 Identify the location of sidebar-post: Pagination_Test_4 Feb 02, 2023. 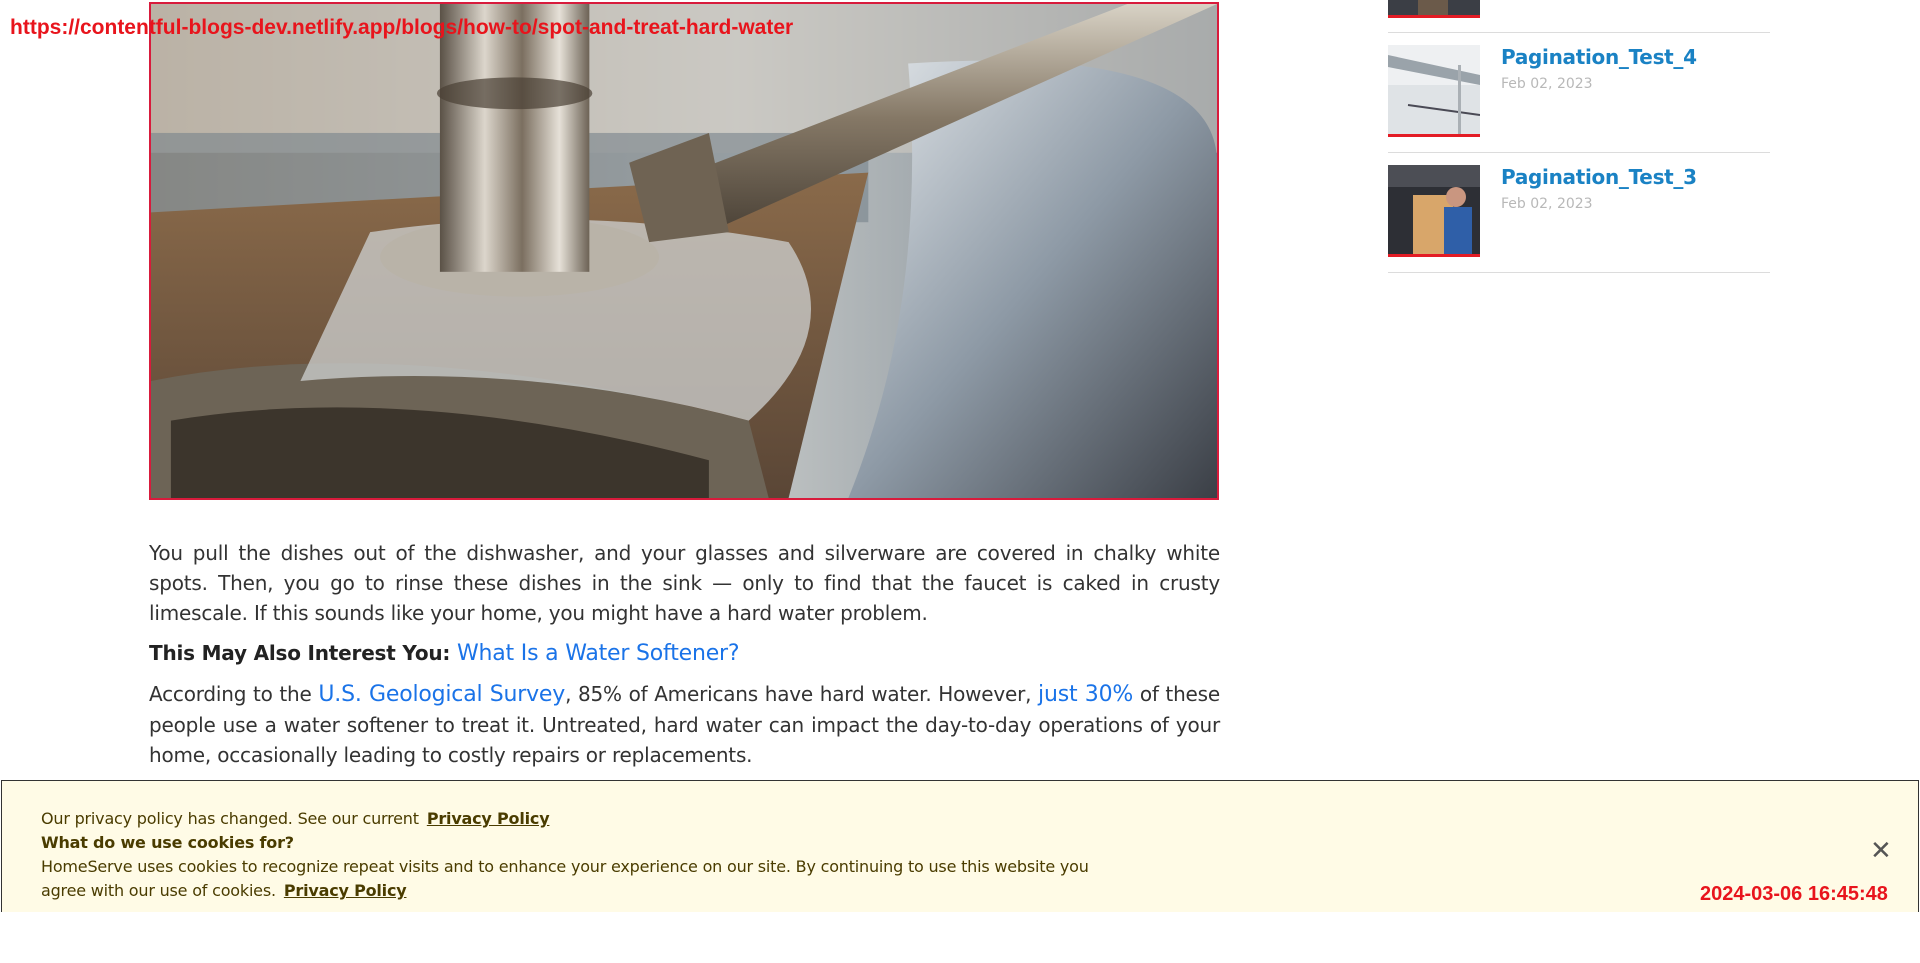
(1579, 93).